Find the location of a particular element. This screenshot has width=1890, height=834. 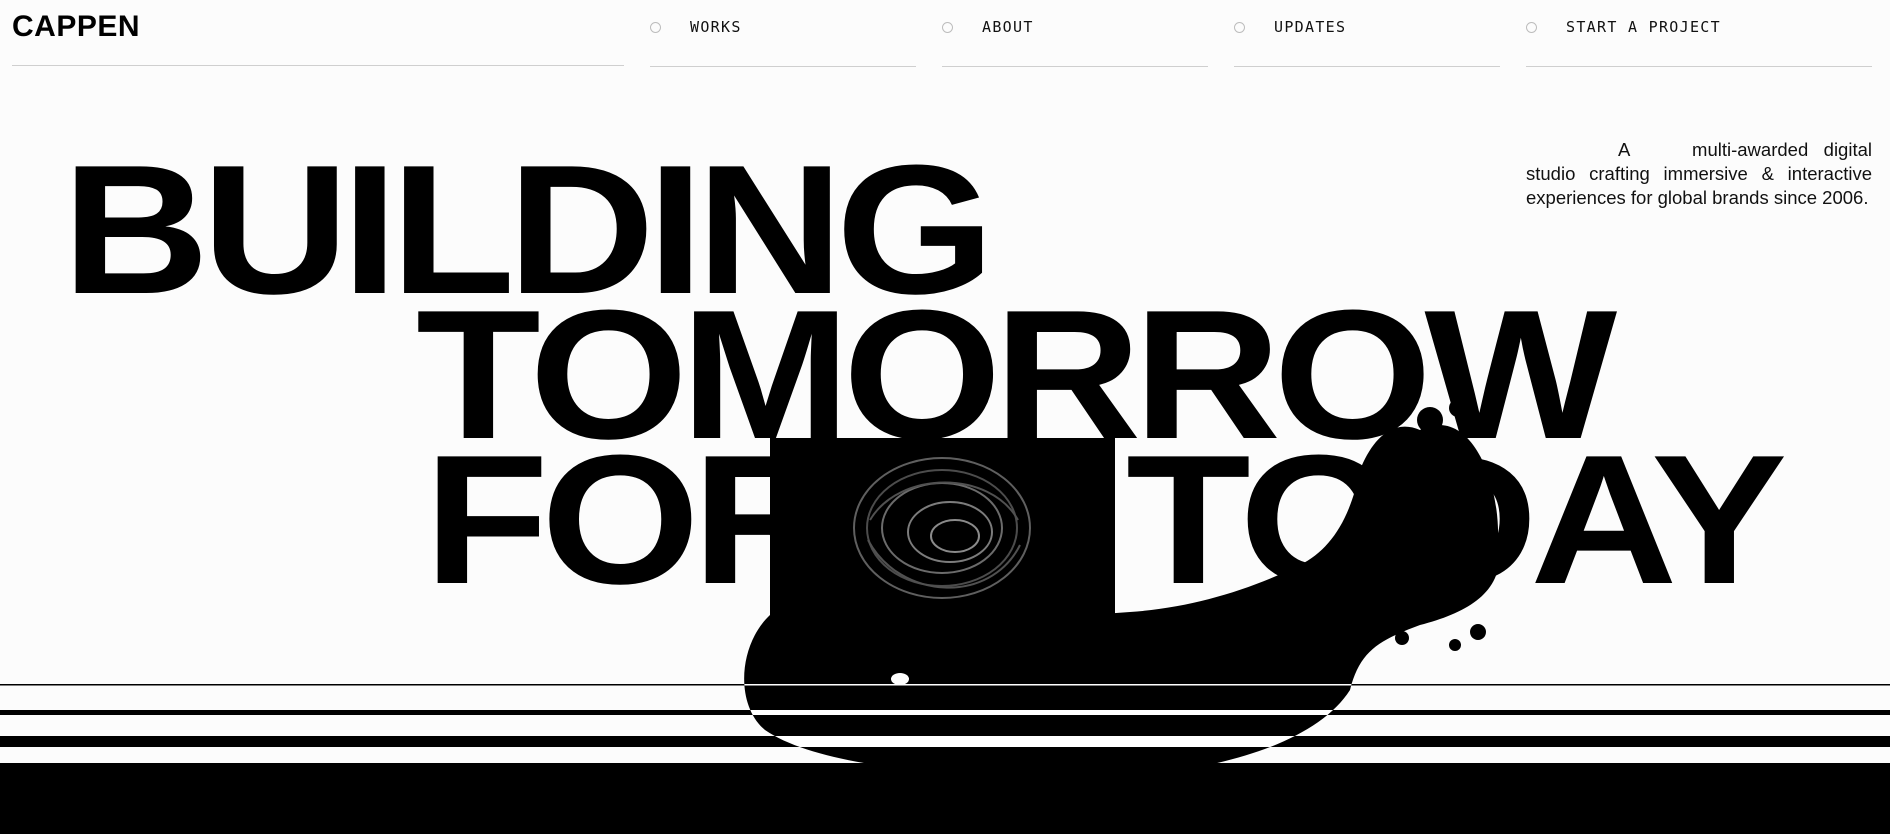

nav-works-label: WORKS is located at coordinates (716, 27).